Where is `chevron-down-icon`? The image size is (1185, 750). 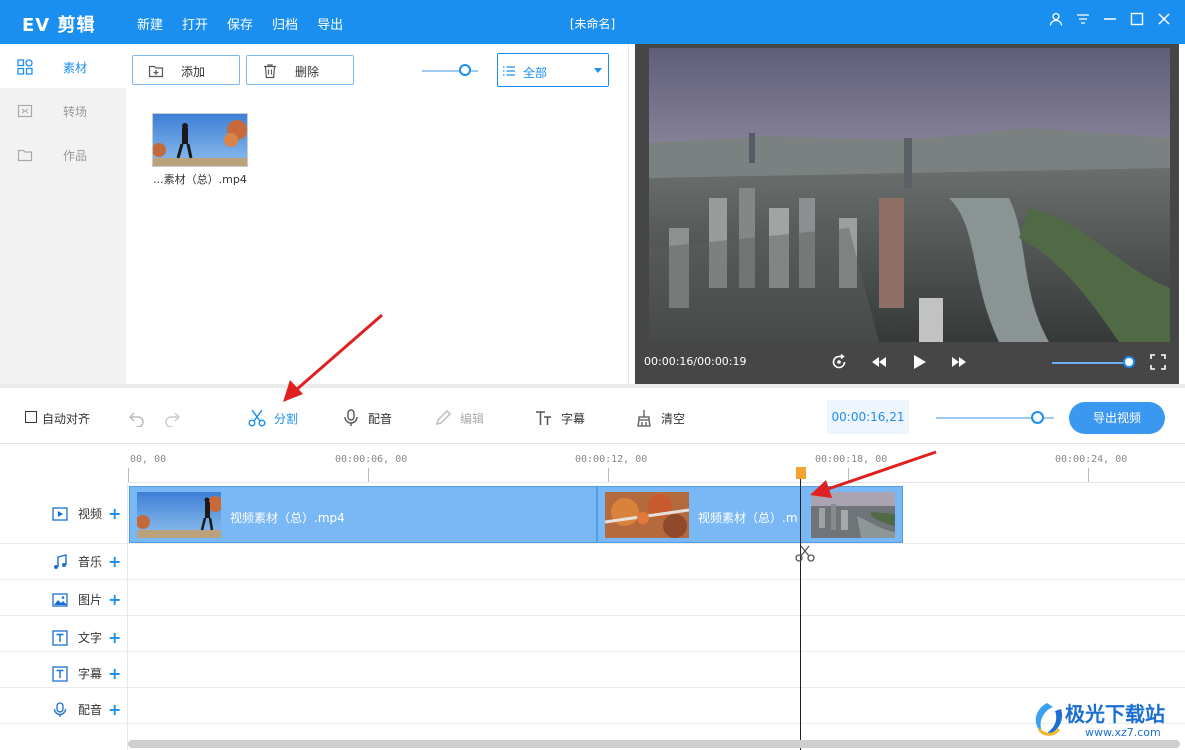
chevron-down-icon is located at coordinates (598, 70).